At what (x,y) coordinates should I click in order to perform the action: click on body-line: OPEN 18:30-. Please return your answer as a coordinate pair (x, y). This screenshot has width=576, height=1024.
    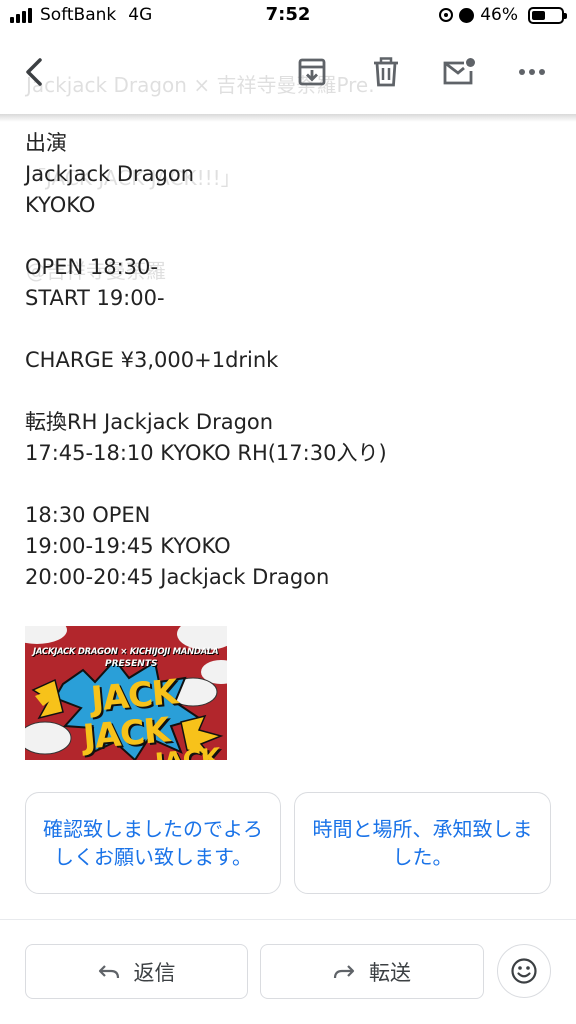
    Looking at the image, I should click on (91, 267).